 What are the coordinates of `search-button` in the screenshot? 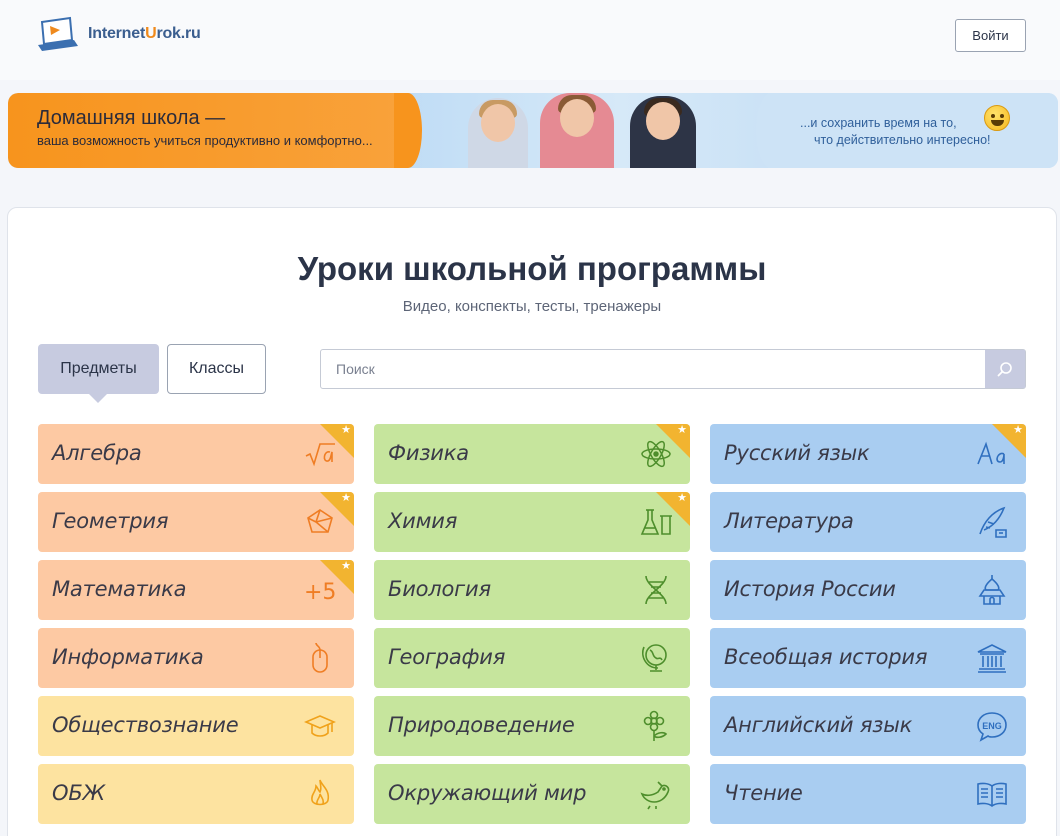 It's located at (1005, 369).